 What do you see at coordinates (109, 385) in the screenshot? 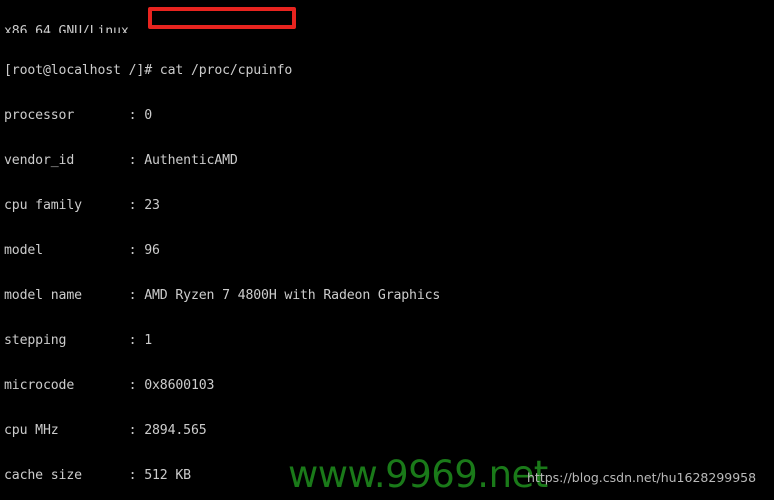
I see `terminal-line: microcode : 0x8600103` at bounding box center [109, 385].